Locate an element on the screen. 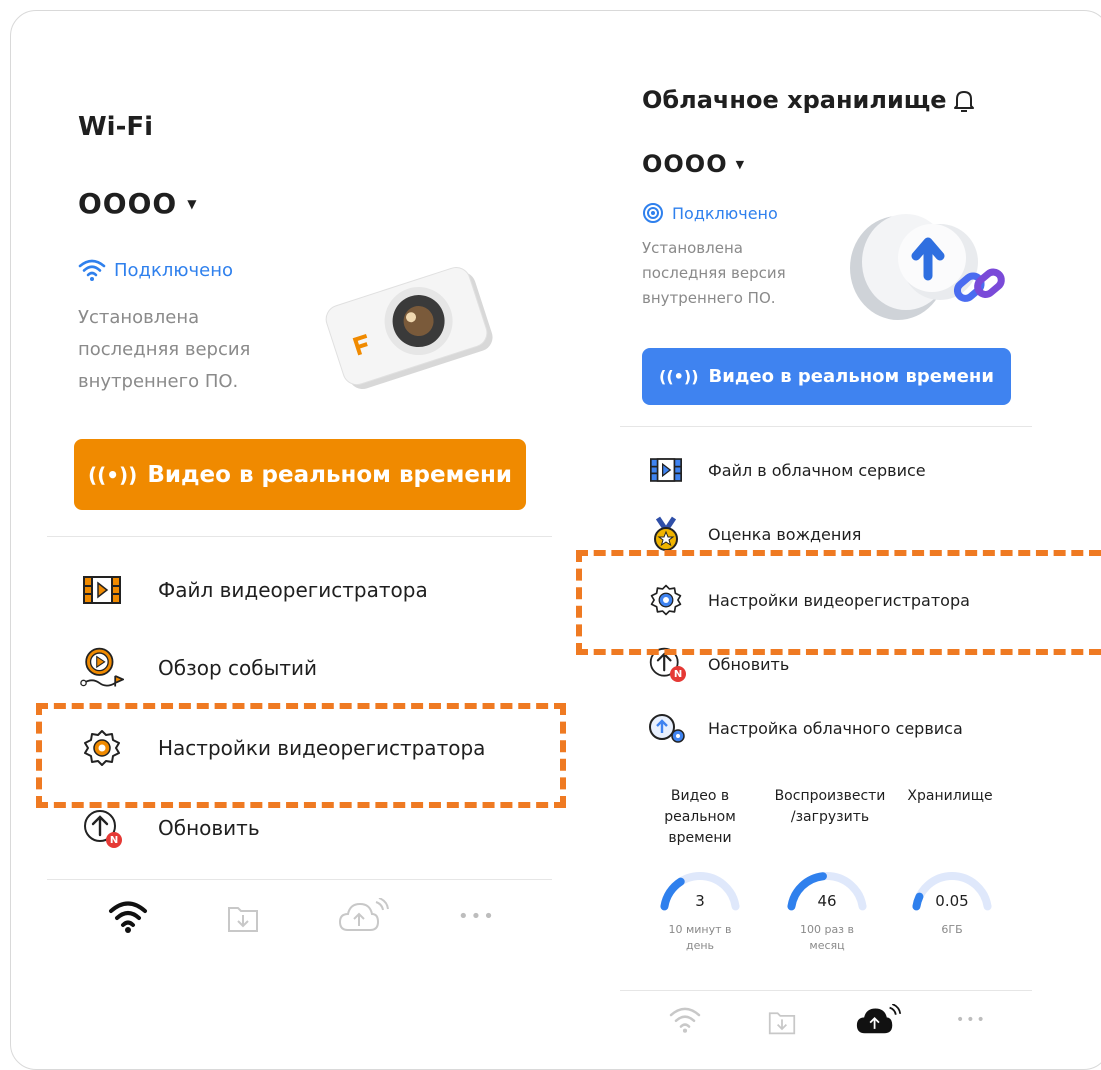 The height and width of the screenshot is (1070, 1101). right-menu-item-cloud-file: Файл в облачном сервисе is located at coordinates (786, 470).